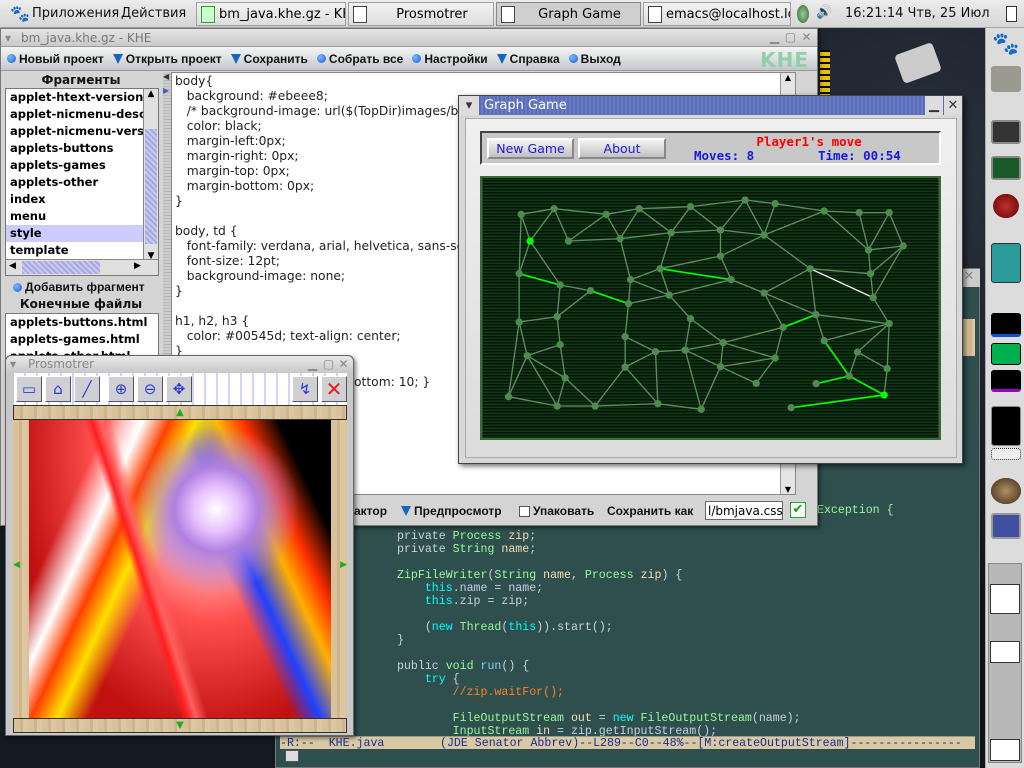 This screenshot has height=768, width=1024. Describe the element at coordinates (305, 389) in the screenshot. I see `effects-button: ↯` at that location.